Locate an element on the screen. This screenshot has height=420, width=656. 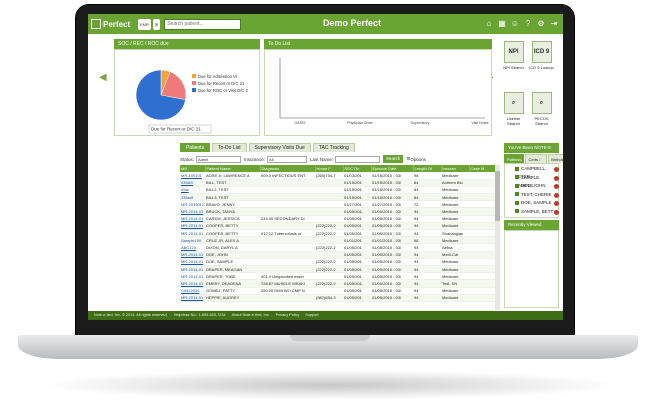
patient-search-input is located at coordinates (203, 24).